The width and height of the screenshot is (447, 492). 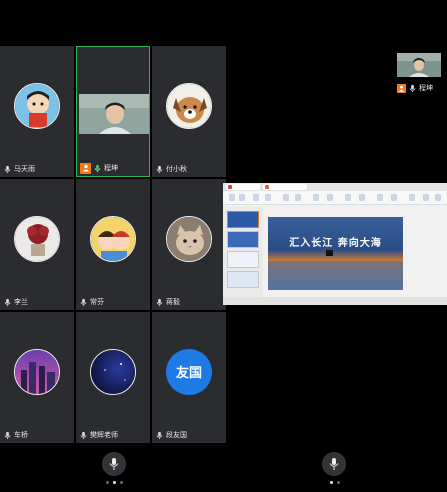 I want to click on participant-nameplate: 樊辉老师, so click(x=97, y=435).